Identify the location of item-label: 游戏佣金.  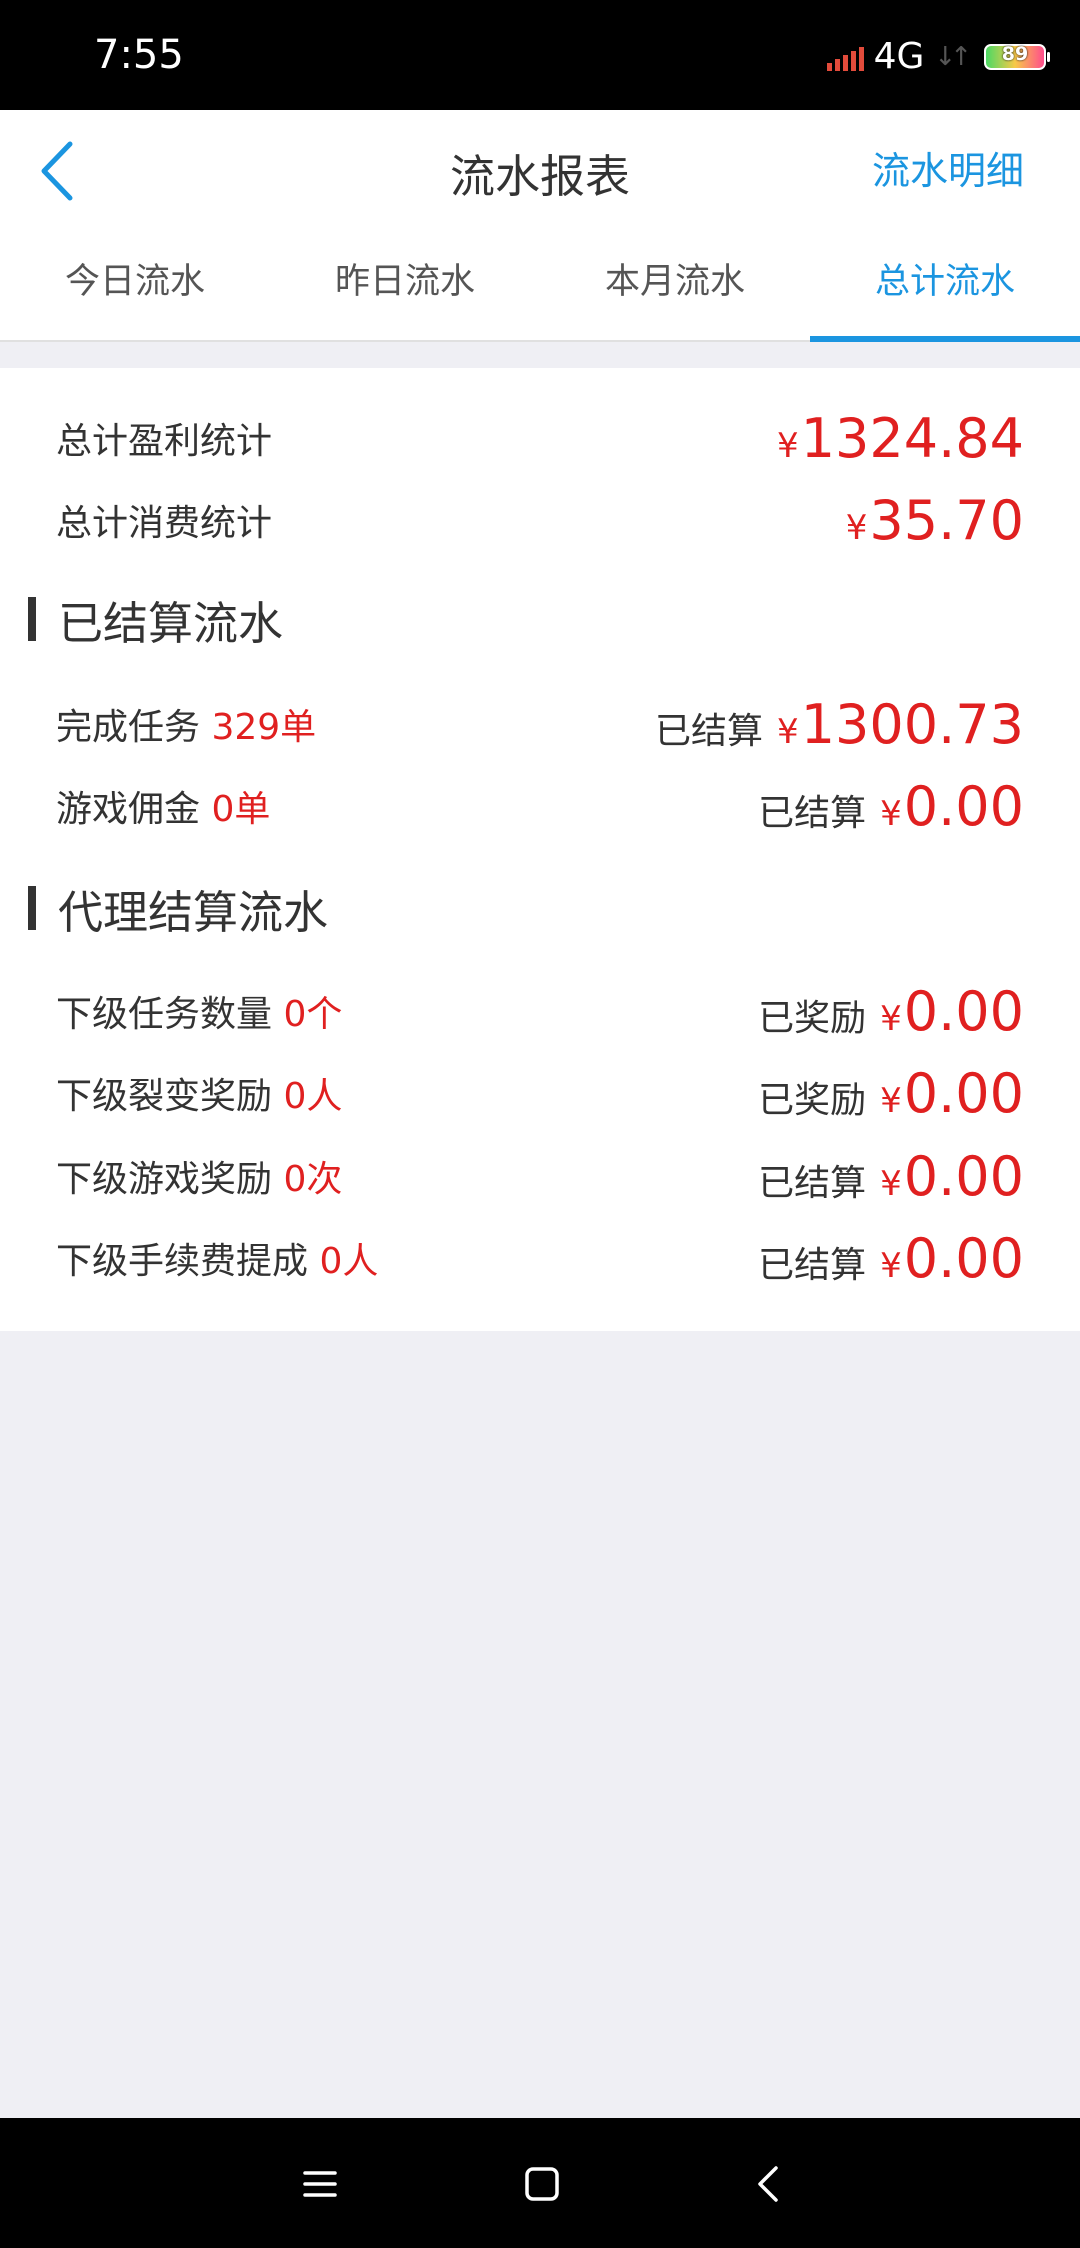
(128, 809).